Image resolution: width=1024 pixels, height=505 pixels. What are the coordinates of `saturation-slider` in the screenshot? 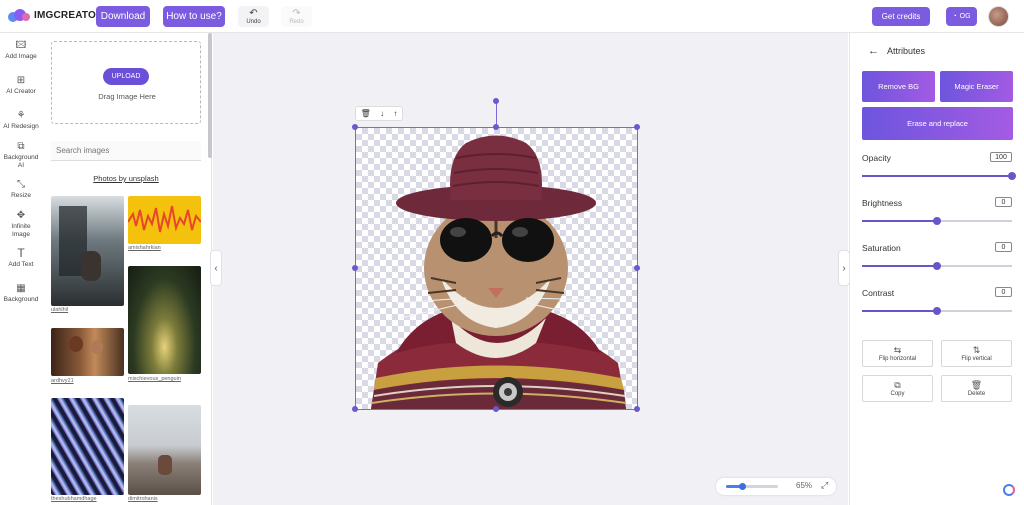 It's located at (937, 266).